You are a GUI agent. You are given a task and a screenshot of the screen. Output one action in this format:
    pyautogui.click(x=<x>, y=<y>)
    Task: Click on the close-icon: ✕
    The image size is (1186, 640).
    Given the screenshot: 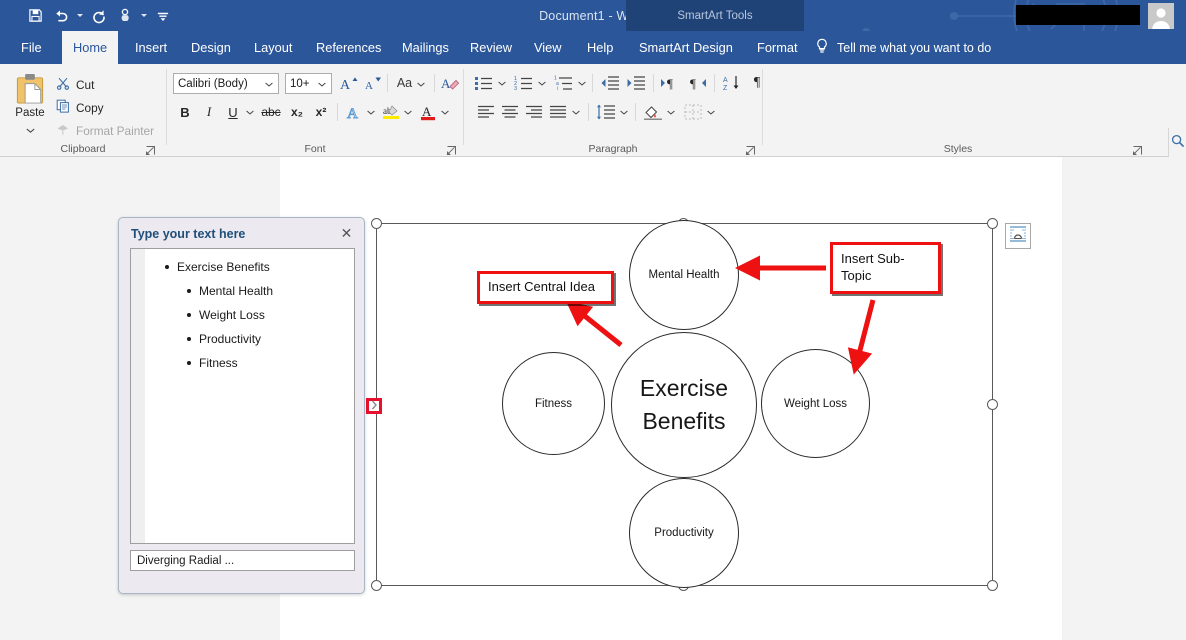 What is the action you would take?
    pyautogui.click(x=346, y=233)
    